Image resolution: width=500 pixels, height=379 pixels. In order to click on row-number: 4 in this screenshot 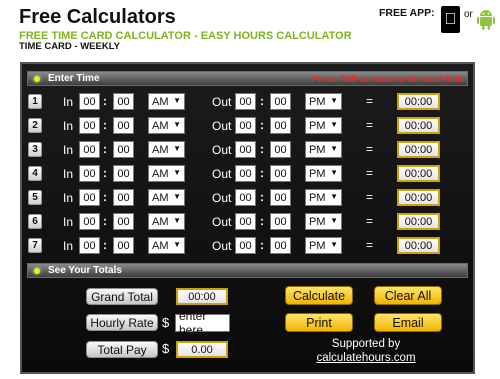, I will do `click(35, 173)`.